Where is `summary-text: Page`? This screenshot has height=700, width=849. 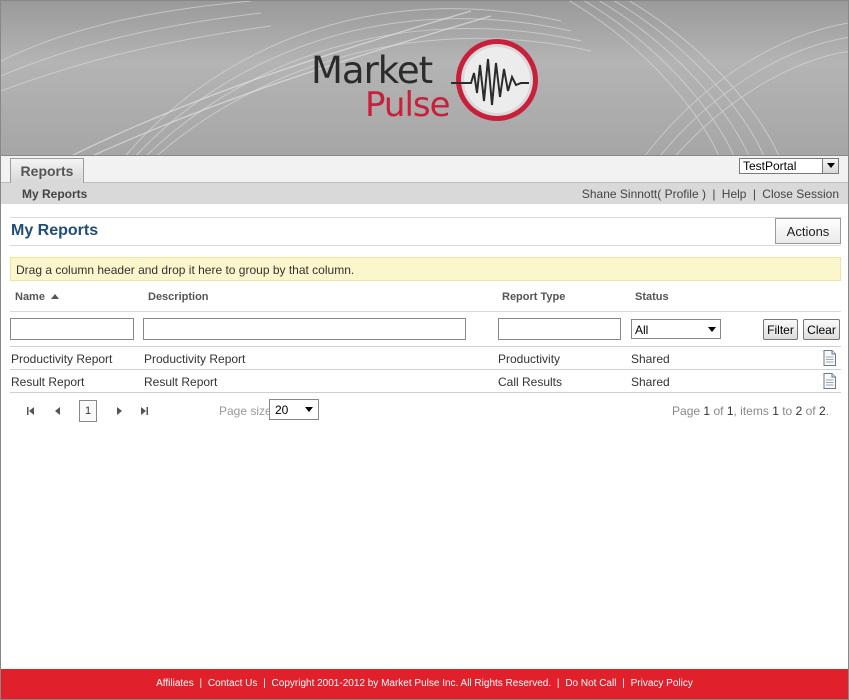
summary-text: Page is located at coordinates (686, 411).